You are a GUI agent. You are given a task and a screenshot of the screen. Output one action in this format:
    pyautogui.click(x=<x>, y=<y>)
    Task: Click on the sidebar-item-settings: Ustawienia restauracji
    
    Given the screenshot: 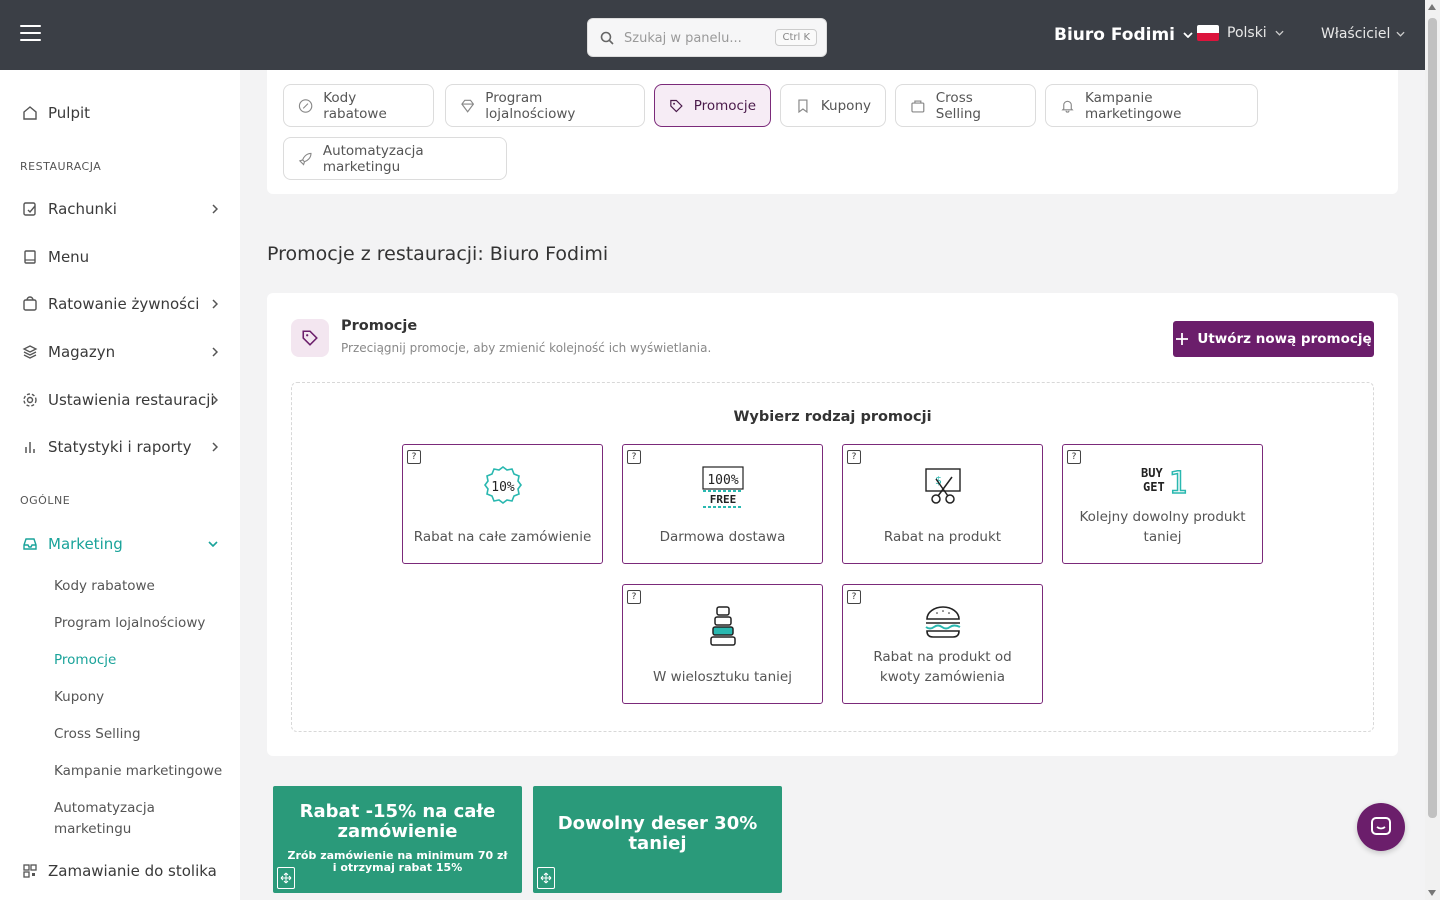 What is the action you would take?
    pyautogui.click(x=121, y=400)
    